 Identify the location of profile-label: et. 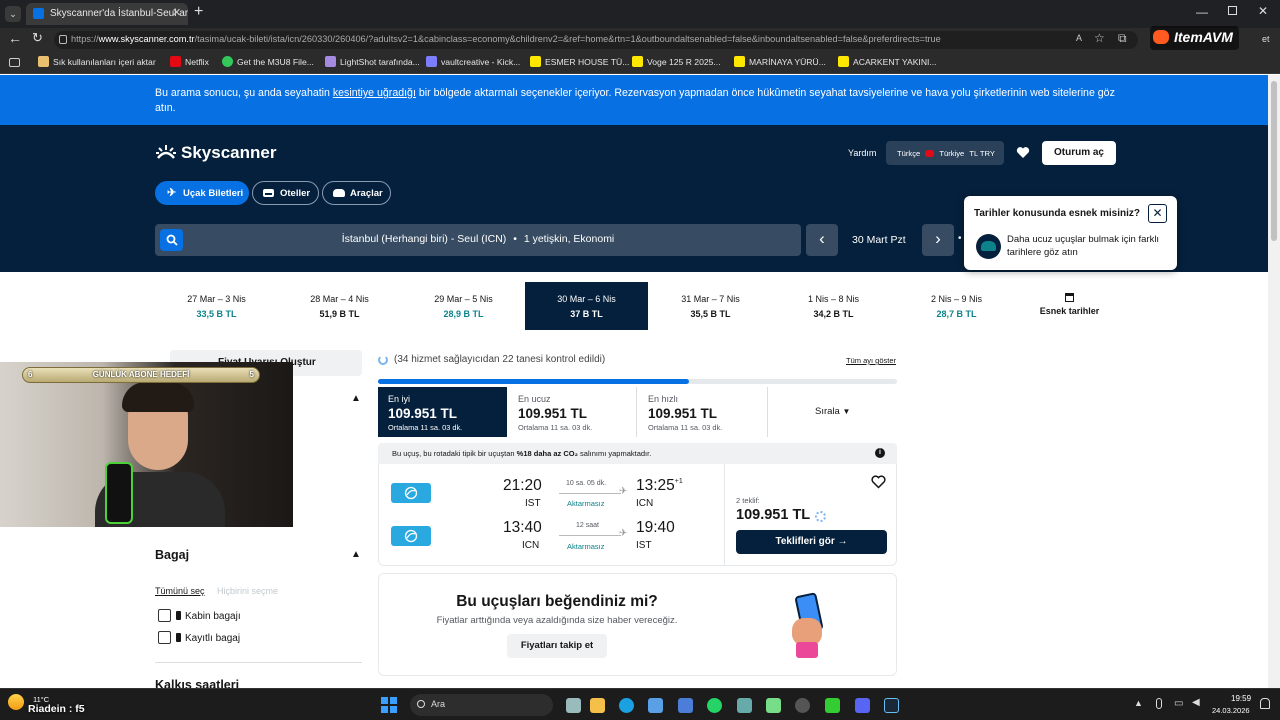
(1266, 39).